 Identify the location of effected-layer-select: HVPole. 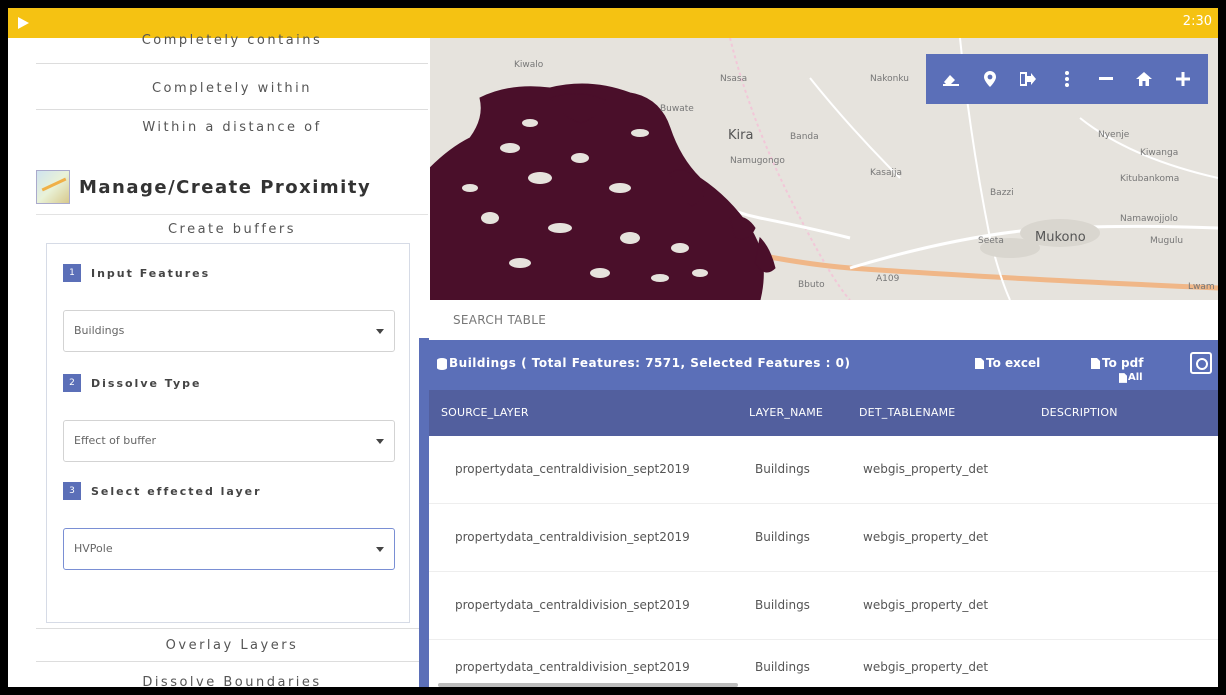
(229, 549).